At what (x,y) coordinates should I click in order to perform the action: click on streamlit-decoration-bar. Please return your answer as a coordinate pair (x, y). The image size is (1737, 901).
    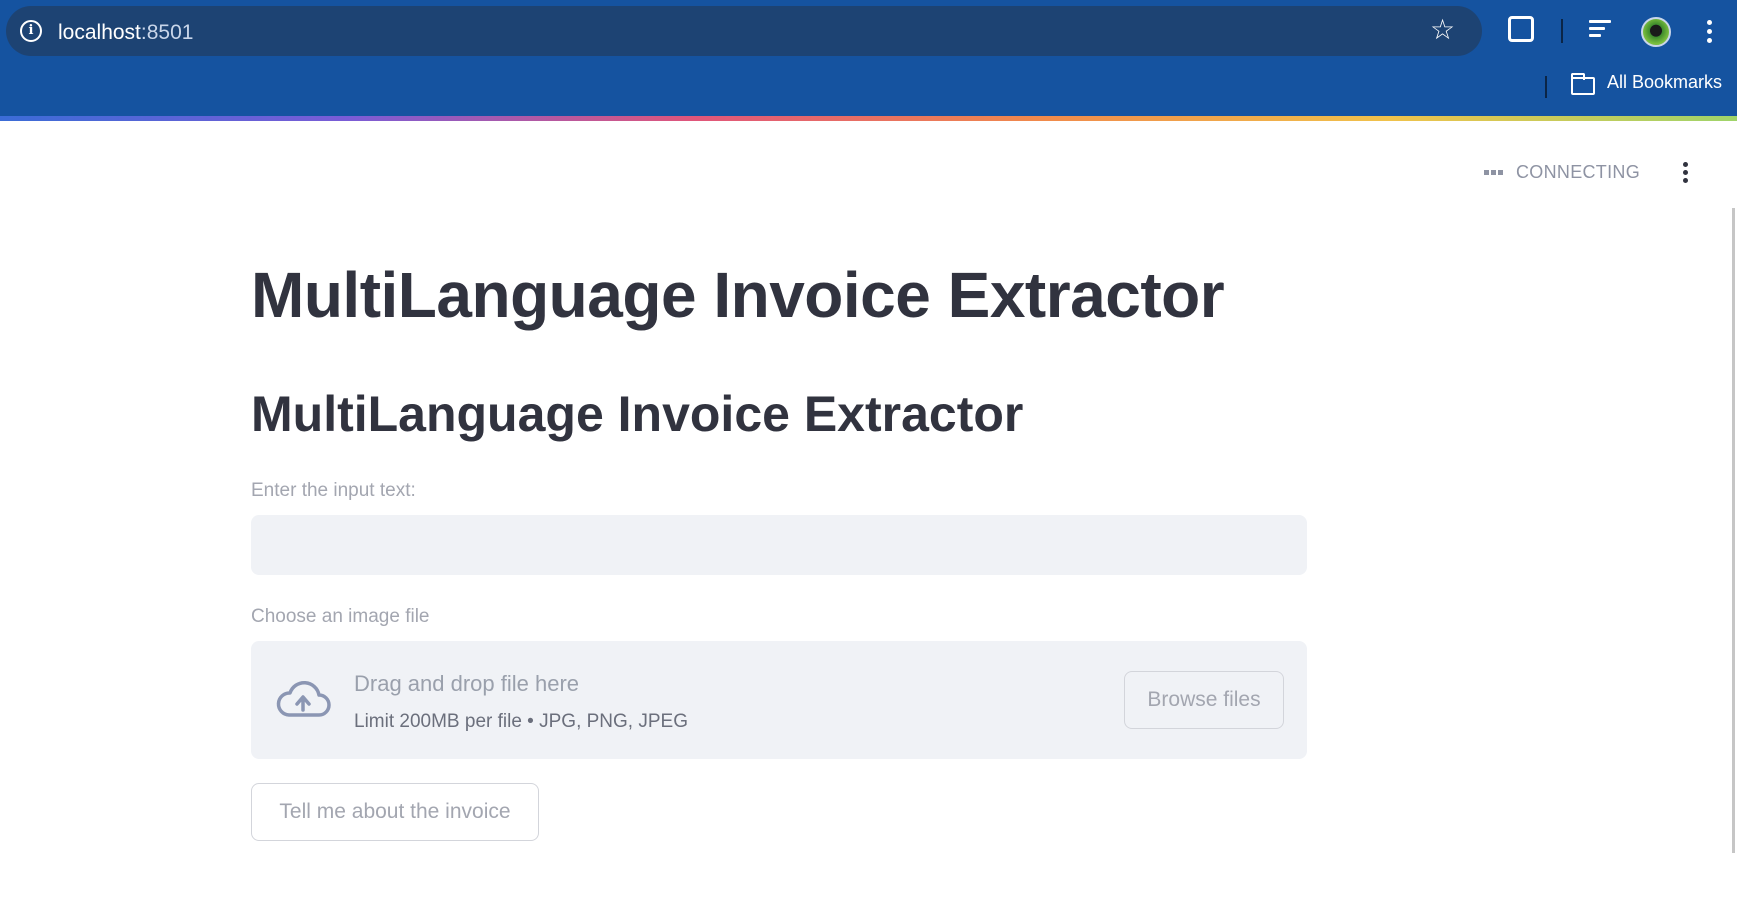
    Looking at the image, I should click on (868, 118).